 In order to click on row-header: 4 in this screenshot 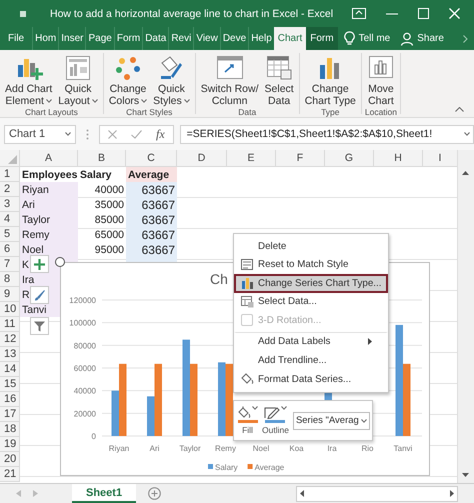, I will do `click(10, 219)`.